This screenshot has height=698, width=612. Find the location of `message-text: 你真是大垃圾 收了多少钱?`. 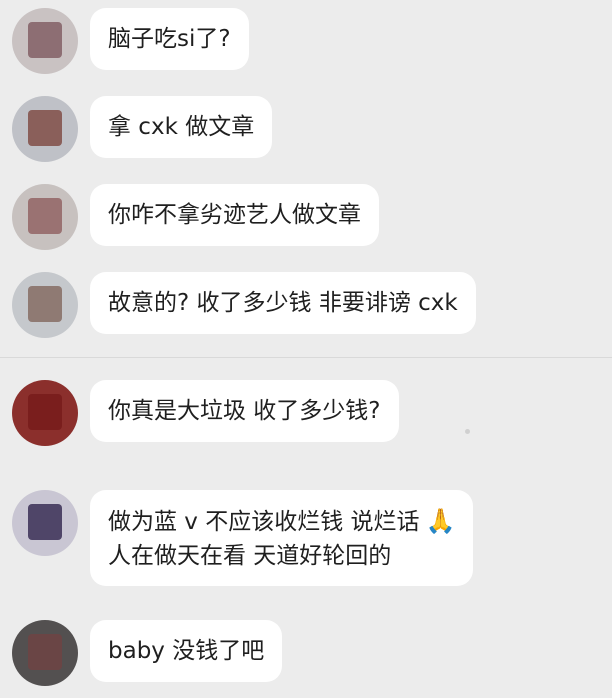

message-text: 你真是大垃圾 收了多少钱? is located at coordinates (244, 411).